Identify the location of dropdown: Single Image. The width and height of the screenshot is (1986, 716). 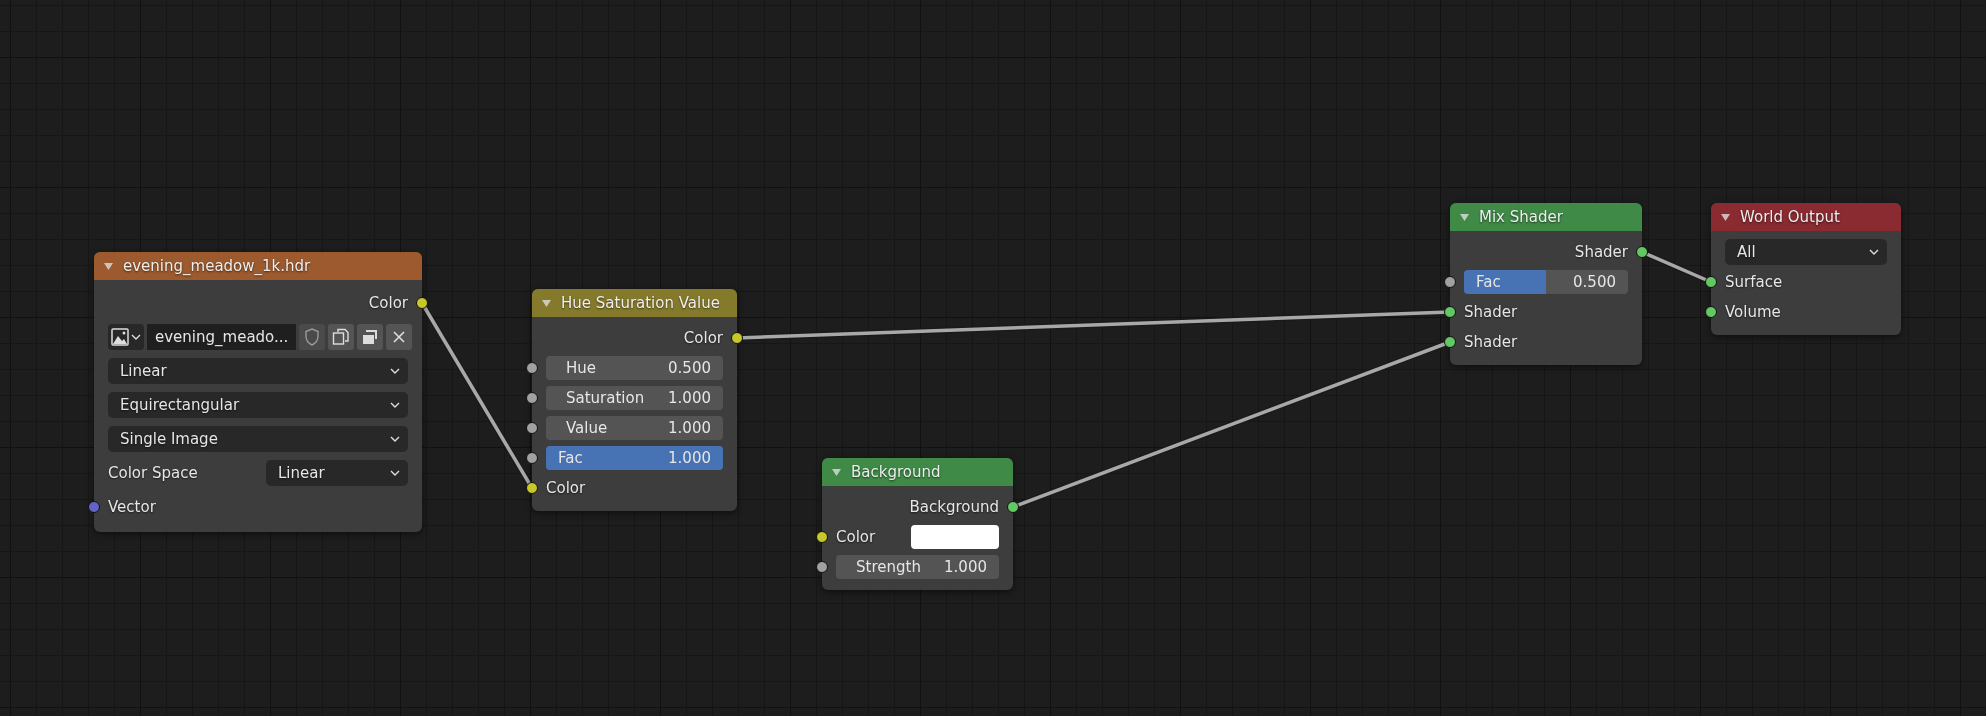
(258, 439).